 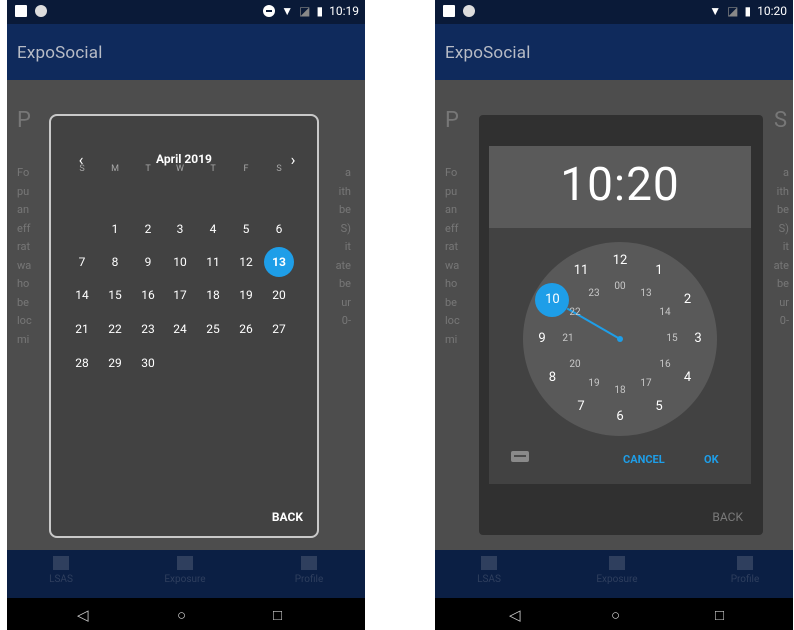 I want to click on clock-hour-inner: 20, so click(x=575, y=365).